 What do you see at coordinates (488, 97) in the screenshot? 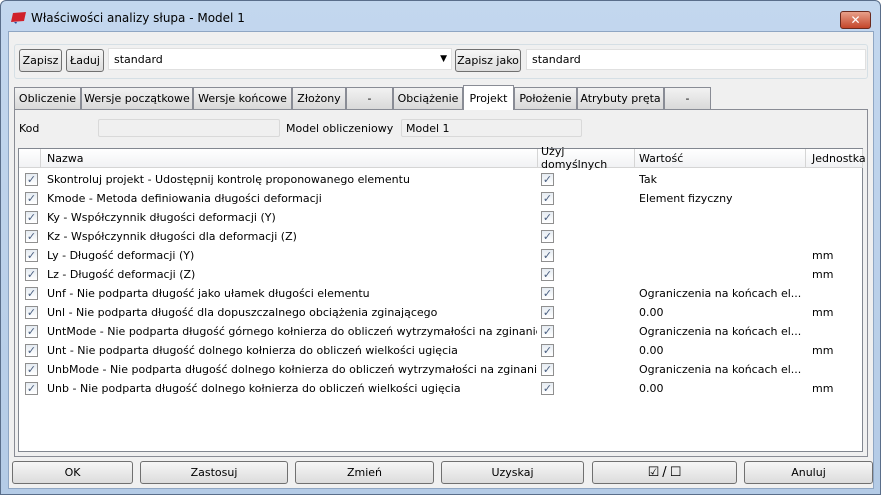
I see `tab-projekt: Projekt` at bounding box center [488, 97].